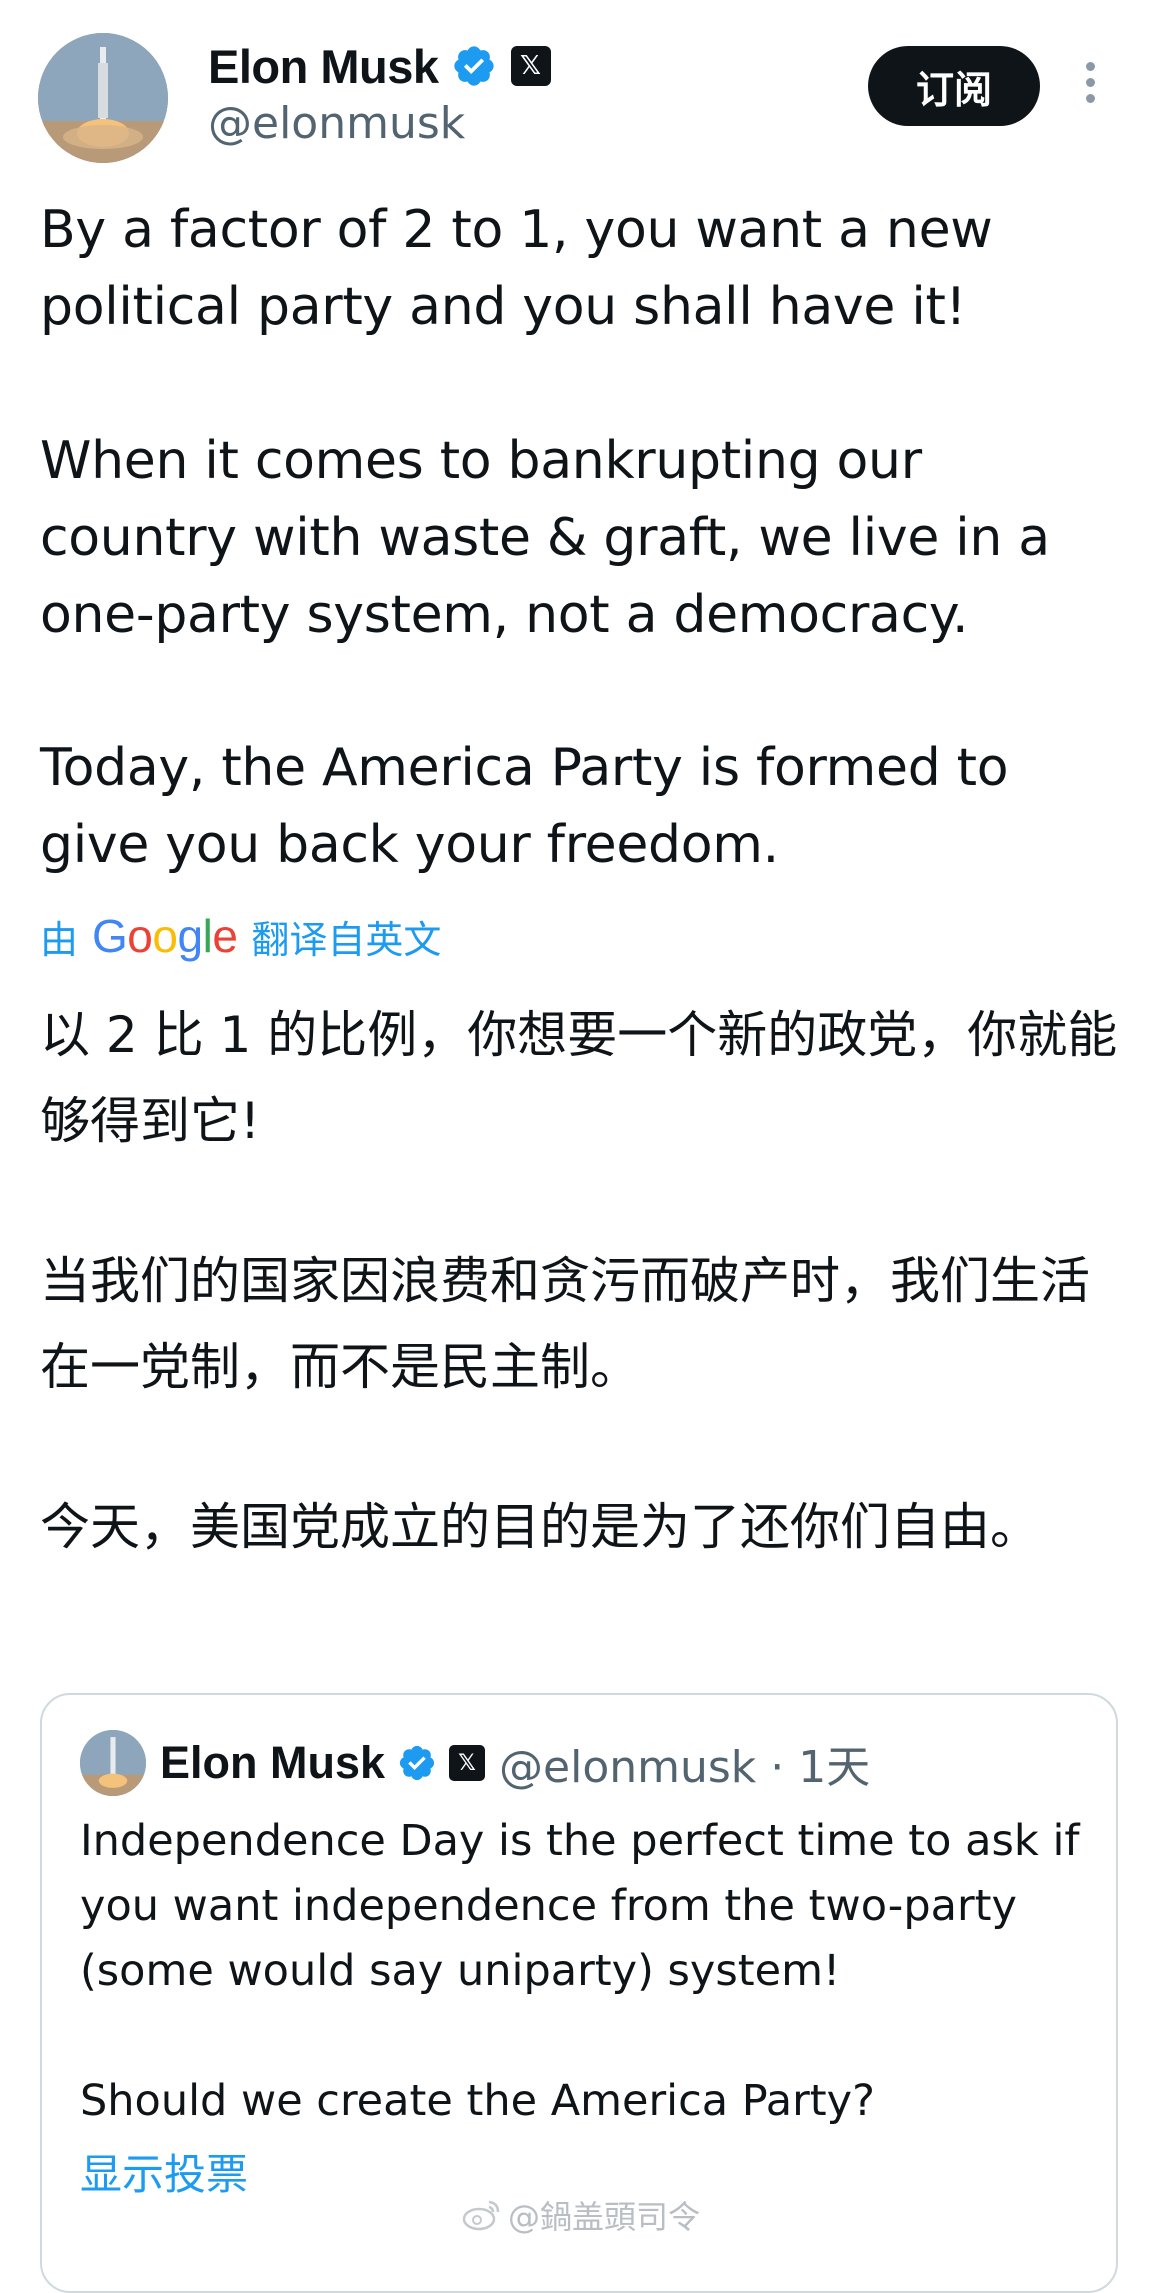  Describe the element at coordinates (240, 936) in the screenshot. I see `translate-attribution: 由 Google 翻译自英文` at that location.